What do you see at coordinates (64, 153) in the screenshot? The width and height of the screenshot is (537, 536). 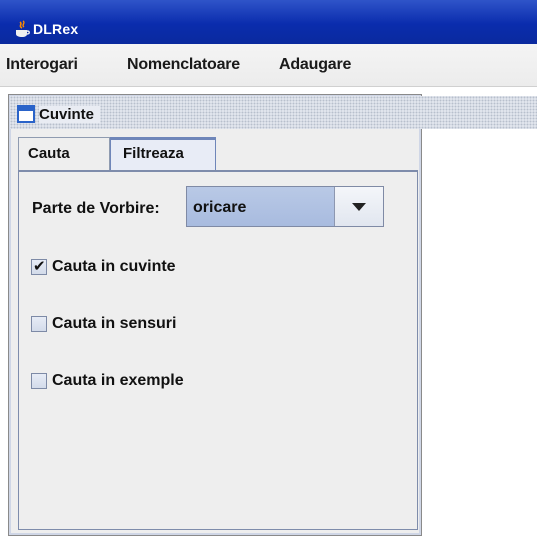 I see `tab-cauta: Cauta` at bounding box center [64, 153].